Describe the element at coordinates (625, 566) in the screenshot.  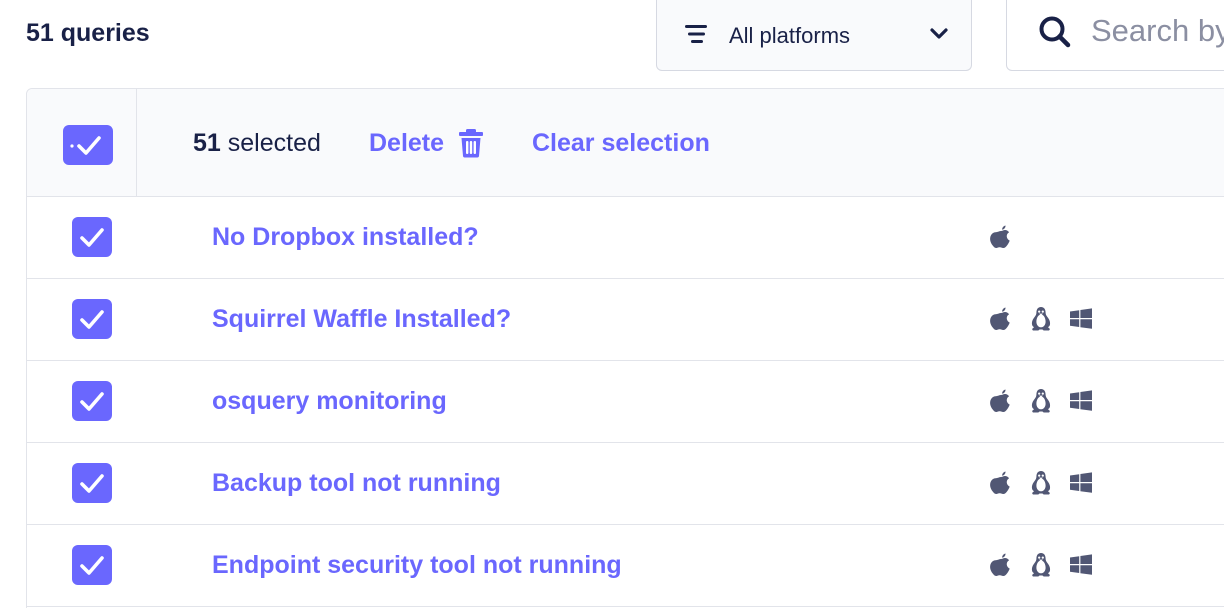
I see `table-row: Endpoint security tool not running` at that location.